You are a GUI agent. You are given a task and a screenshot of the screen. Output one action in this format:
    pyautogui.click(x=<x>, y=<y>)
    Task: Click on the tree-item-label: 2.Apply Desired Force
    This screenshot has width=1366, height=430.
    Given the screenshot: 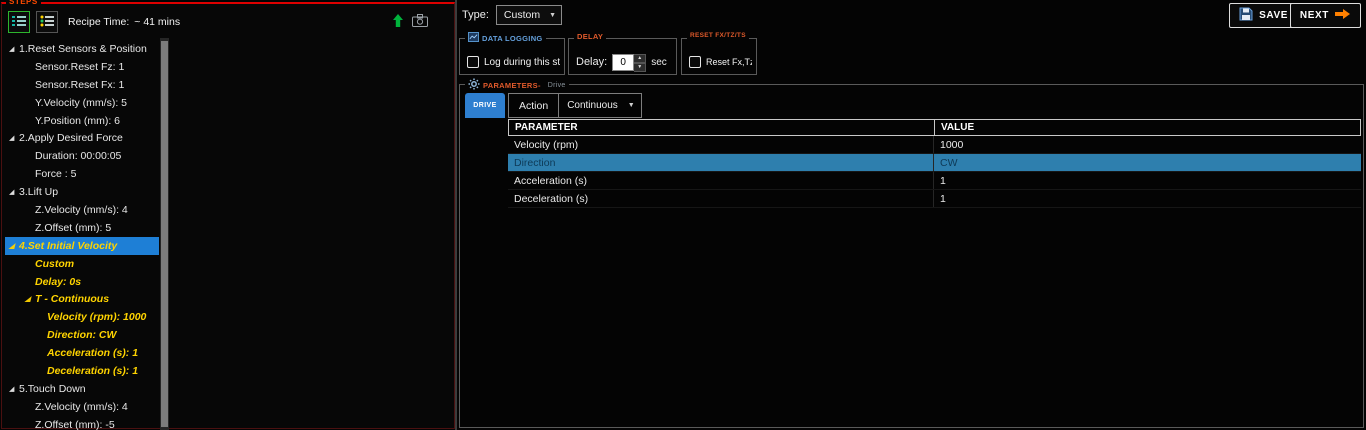 What is the action you would take?
    pyautogui.click(x=71, y=138)
    